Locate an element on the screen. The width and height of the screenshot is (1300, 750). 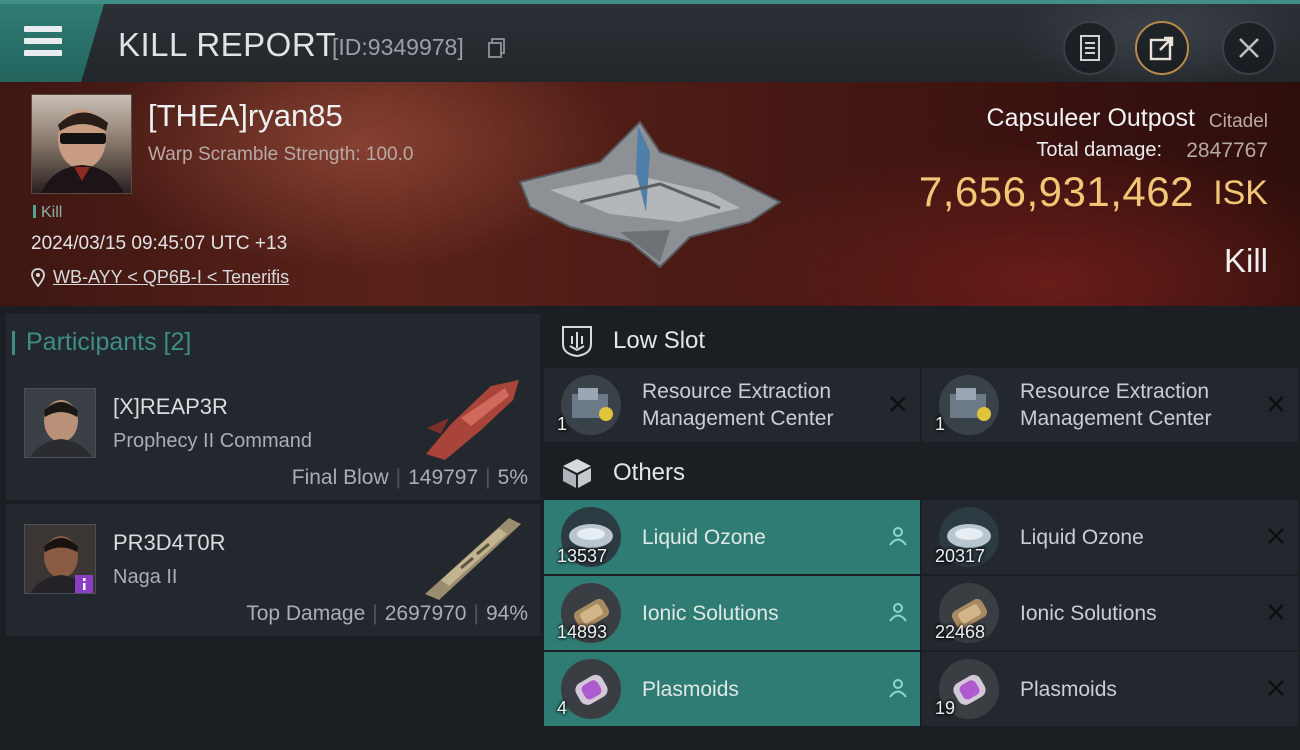
item-row: 14893 Ionic Solutions is located at coordinates (732, 613).